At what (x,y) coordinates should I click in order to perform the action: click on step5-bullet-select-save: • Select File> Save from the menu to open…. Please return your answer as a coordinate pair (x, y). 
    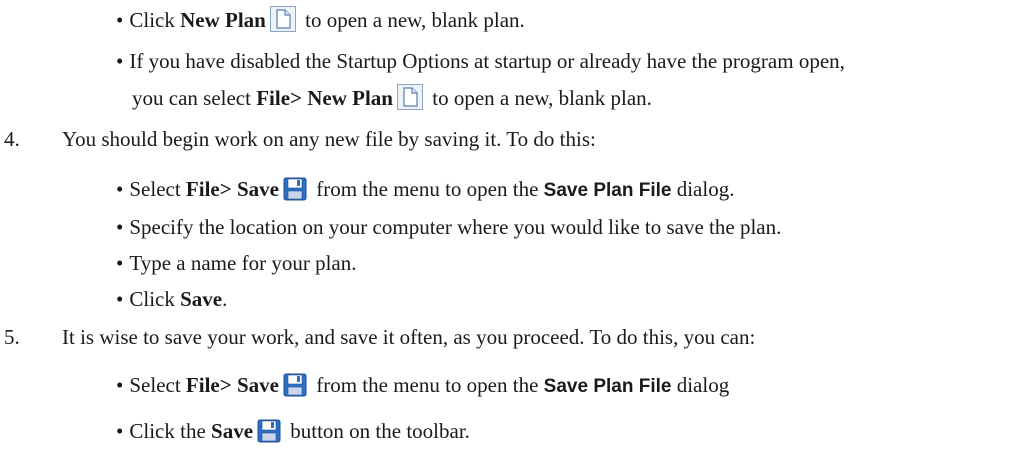
    Looking at the image, I should click on (422, 385).